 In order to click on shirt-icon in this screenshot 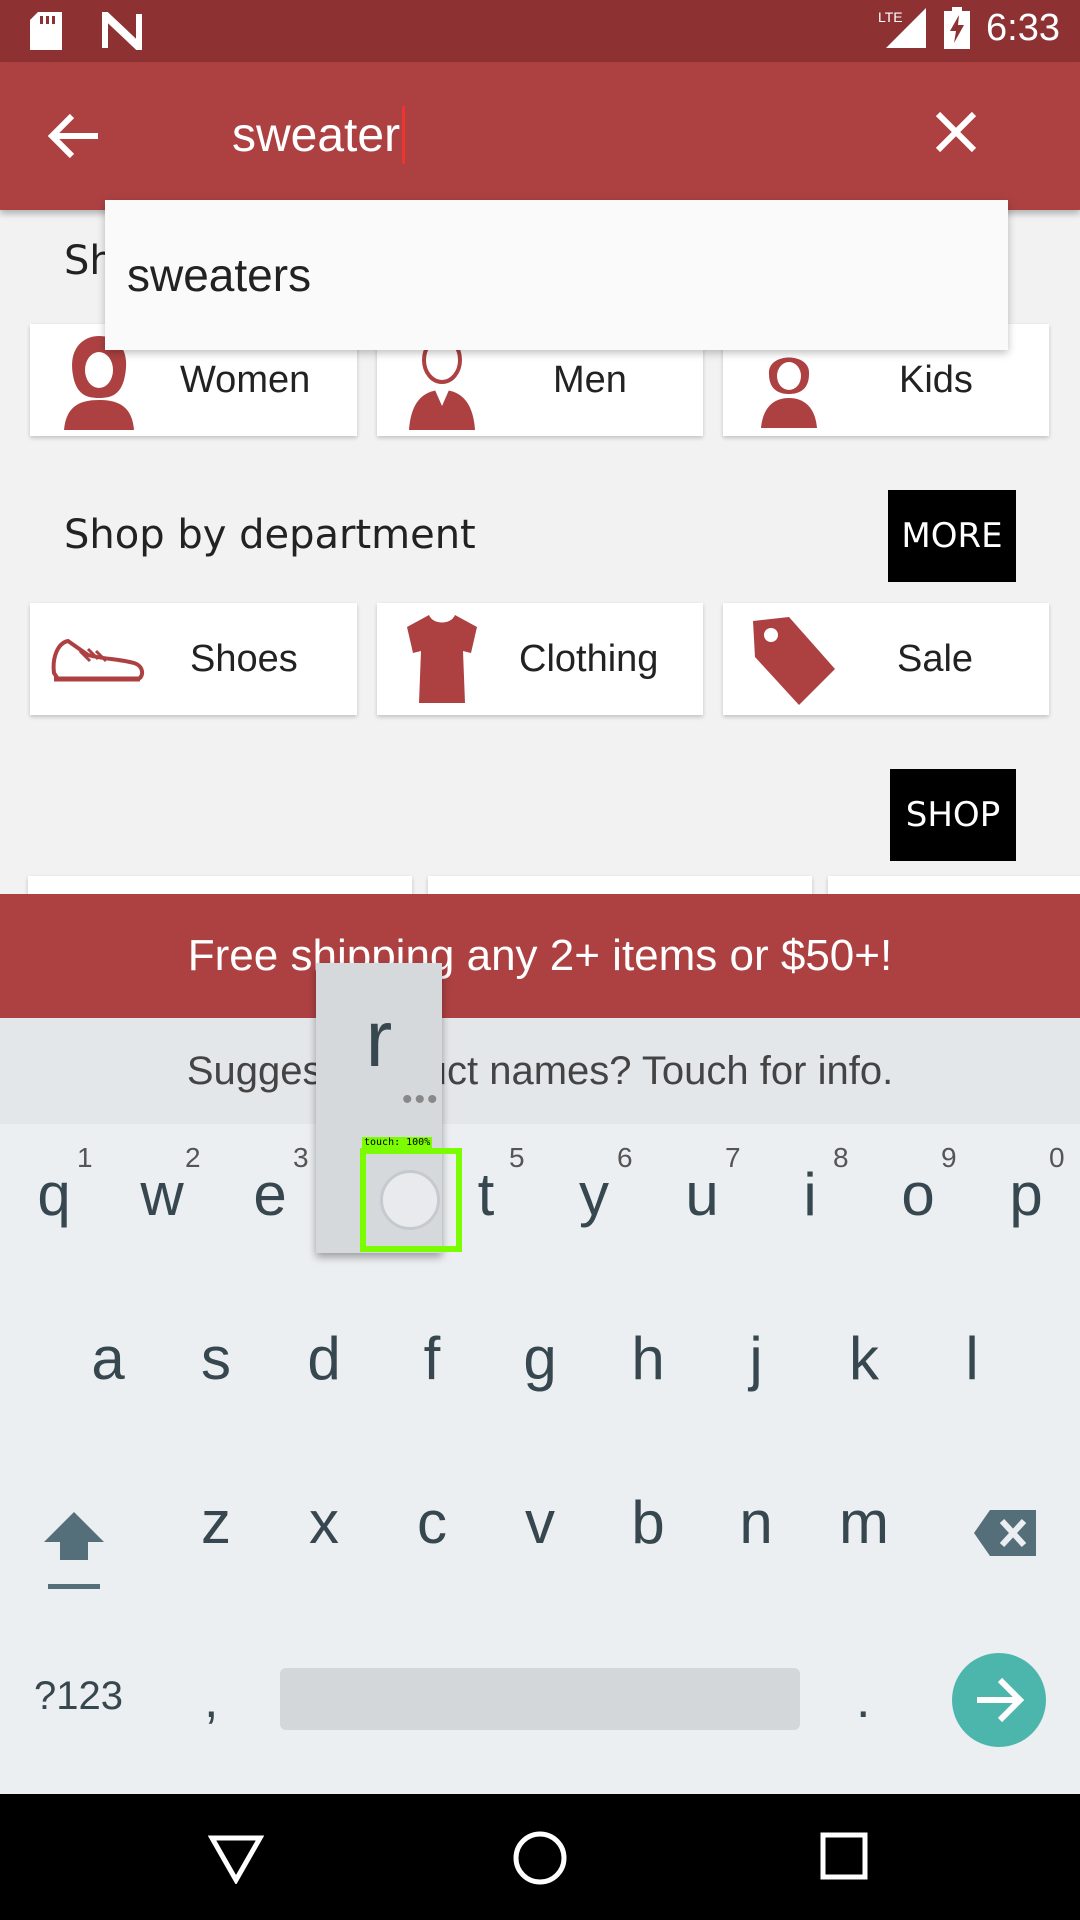, I will do `click(442, 659)`.